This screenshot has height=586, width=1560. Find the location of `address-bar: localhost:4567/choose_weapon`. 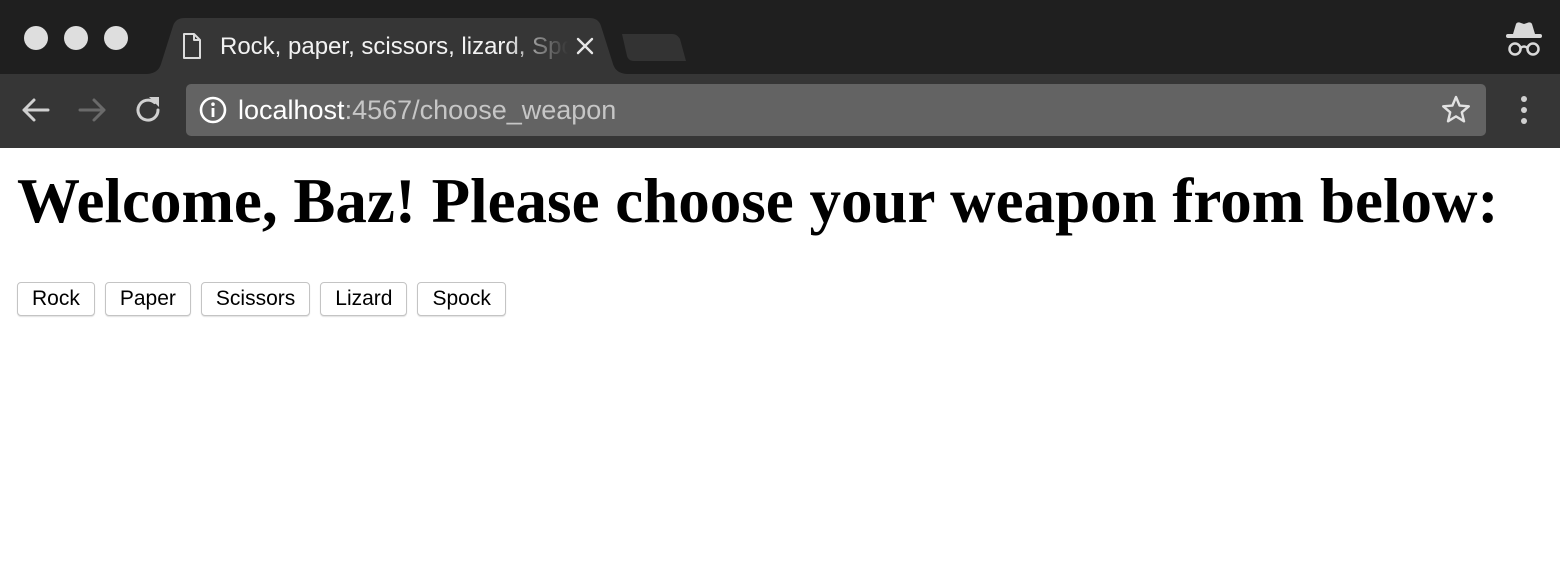

address-bar: localhost:4567/choose_weapon is located at coordinates (836, 110).